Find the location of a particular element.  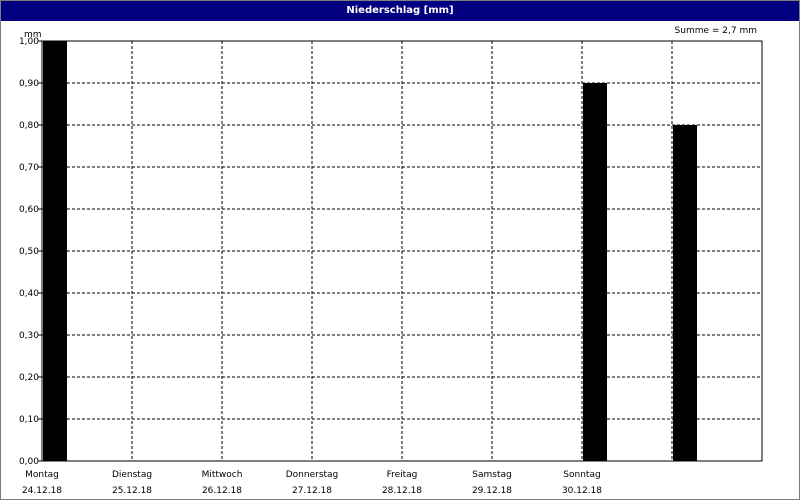

x-tick-label-day: Donnerstag is located at coordinates (312, 475).